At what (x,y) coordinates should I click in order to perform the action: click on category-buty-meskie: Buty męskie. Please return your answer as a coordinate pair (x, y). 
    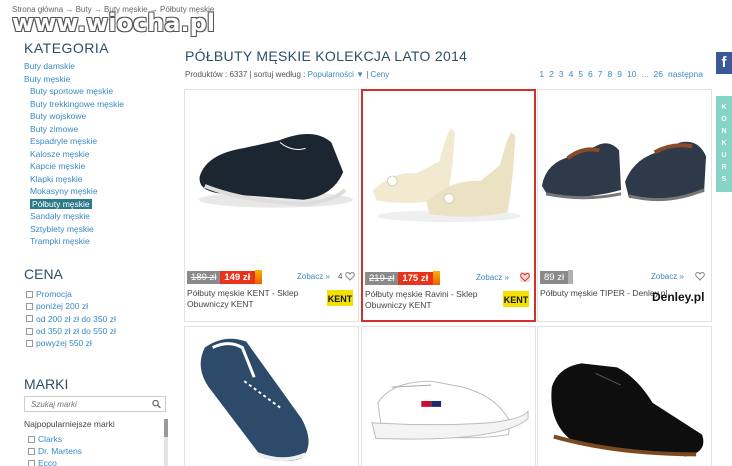
    Looking at the image, I should click on (99, 79).